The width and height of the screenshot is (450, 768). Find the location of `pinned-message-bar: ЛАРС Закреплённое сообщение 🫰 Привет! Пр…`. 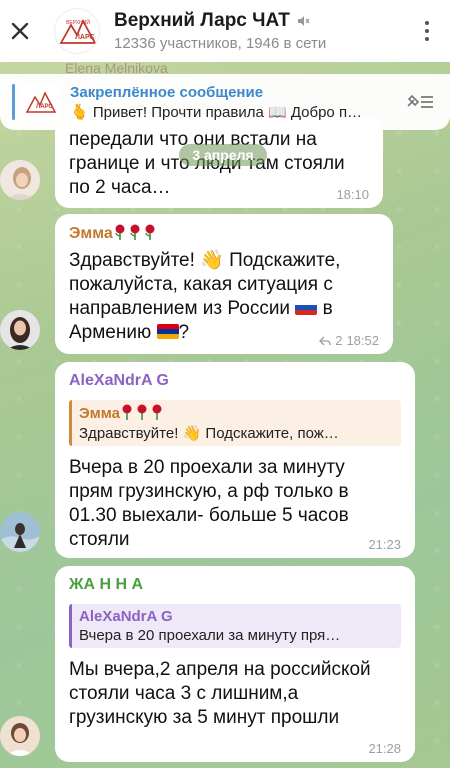

pinned-message-bar: ЛАРС Закреплённое сообщение 🫰 Привет! Пр… is located at coordinates (225, 102).